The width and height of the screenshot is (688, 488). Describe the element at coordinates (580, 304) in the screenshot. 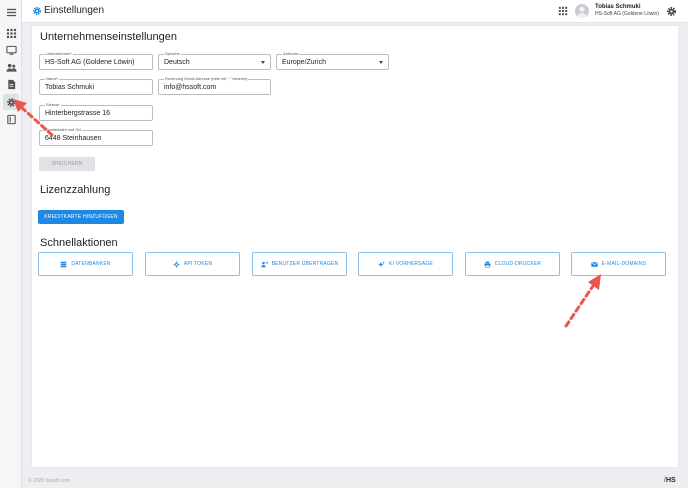

I see `arrow-to-email-domains` at that location.